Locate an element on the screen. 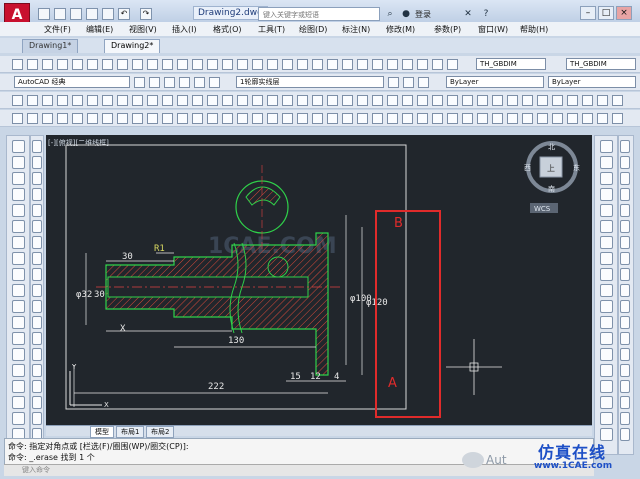  print-icon is located at coordinates (108, 14).